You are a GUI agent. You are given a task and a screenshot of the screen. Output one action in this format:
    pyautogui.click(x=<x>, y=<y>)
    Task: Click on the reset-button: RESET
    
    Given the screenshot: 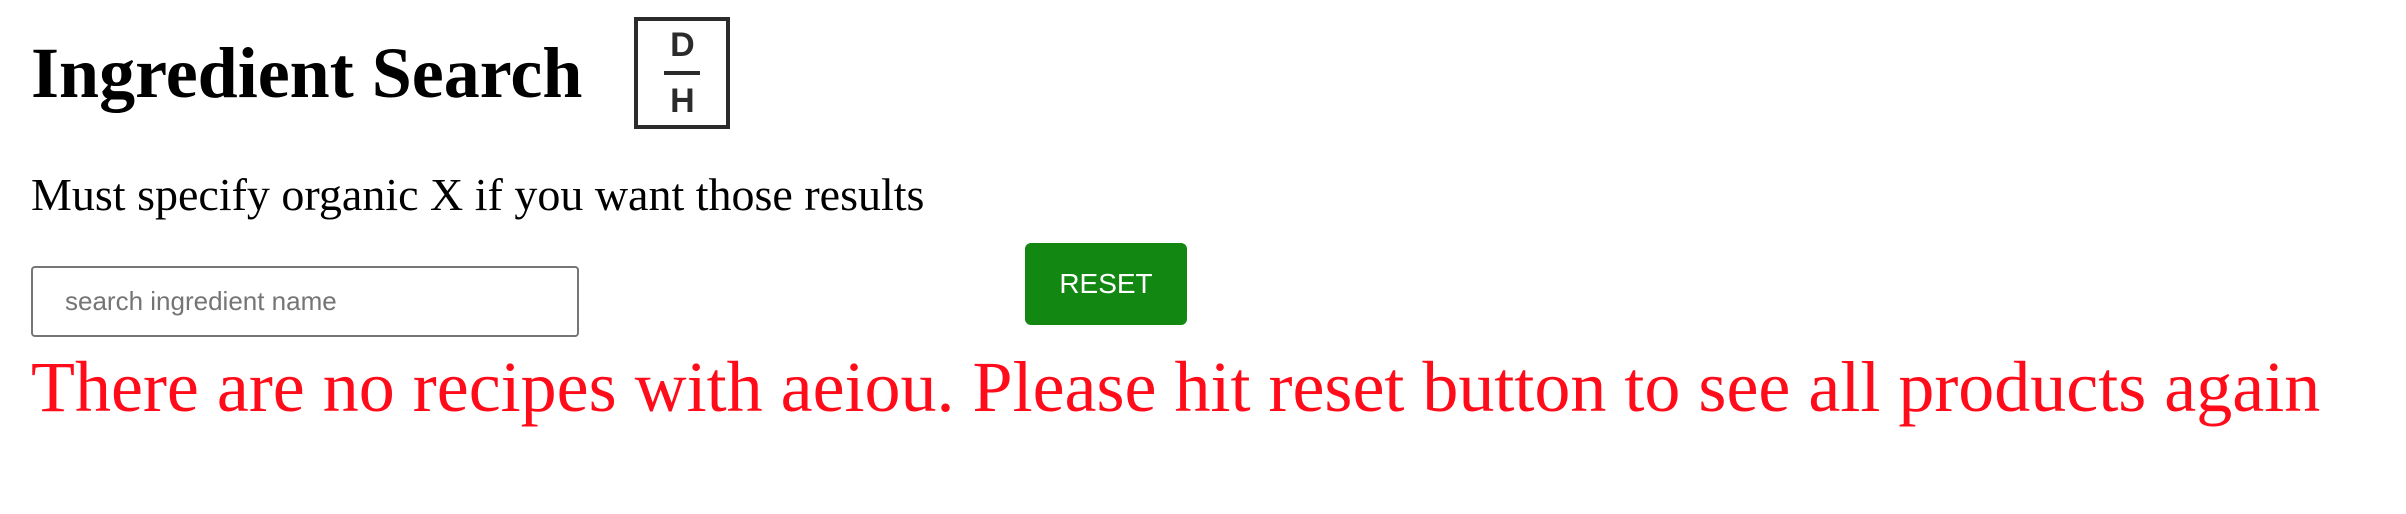 What is the action you would take?
    pyautogui.click(x=1106, y=284)
    